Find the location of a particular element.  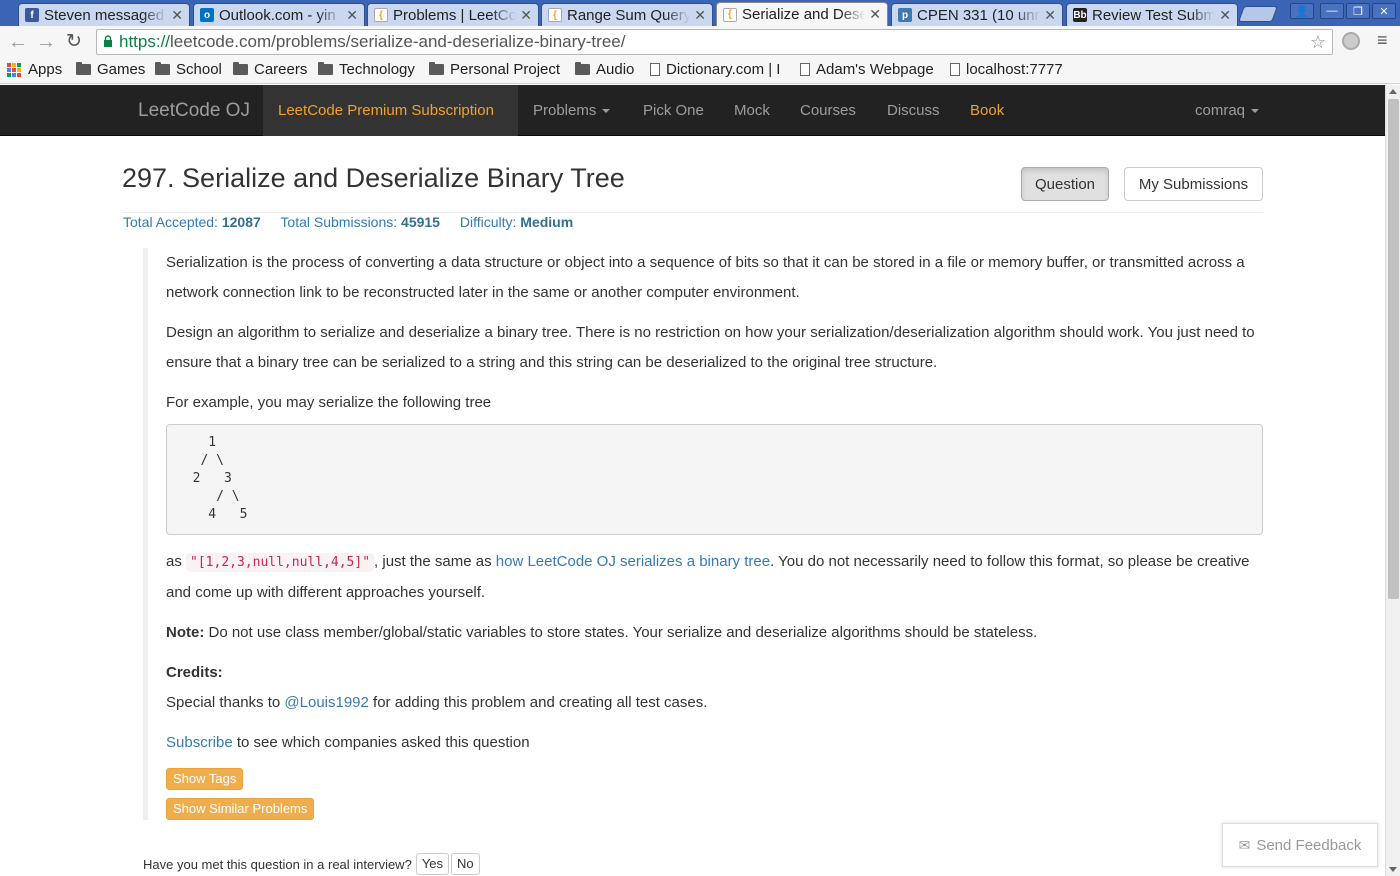

tab-title: Range Sum Query is located at coordinates (629, 15).